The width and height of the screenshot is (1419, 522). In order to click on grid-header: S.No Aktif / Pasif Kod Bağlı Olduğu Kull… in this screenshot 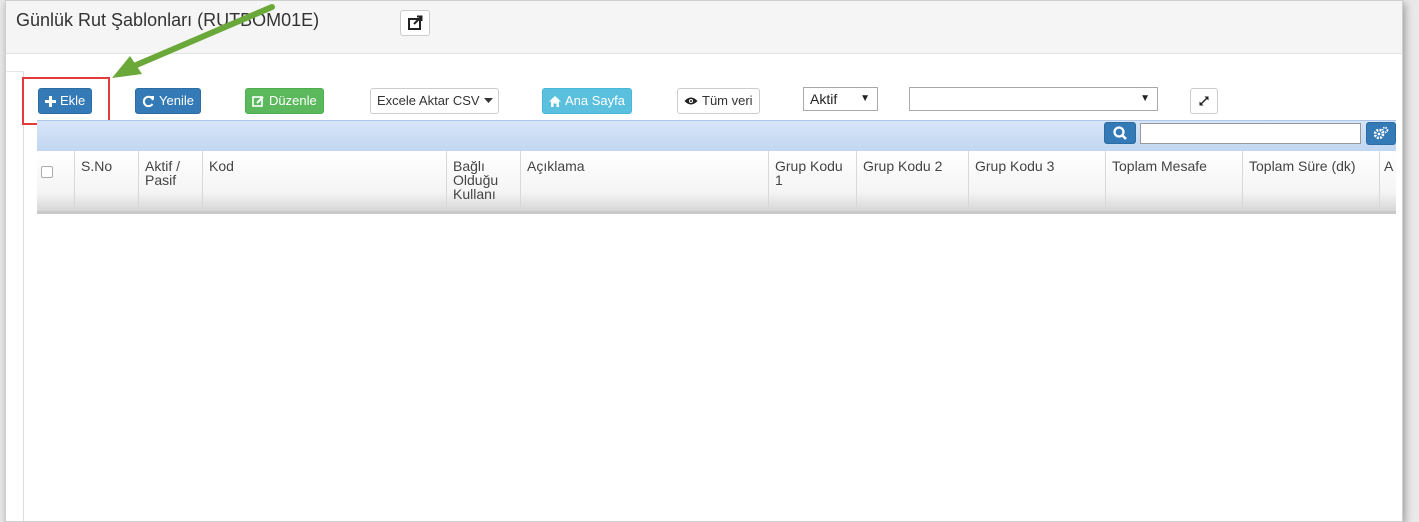, I will do `click(716, 182)`.